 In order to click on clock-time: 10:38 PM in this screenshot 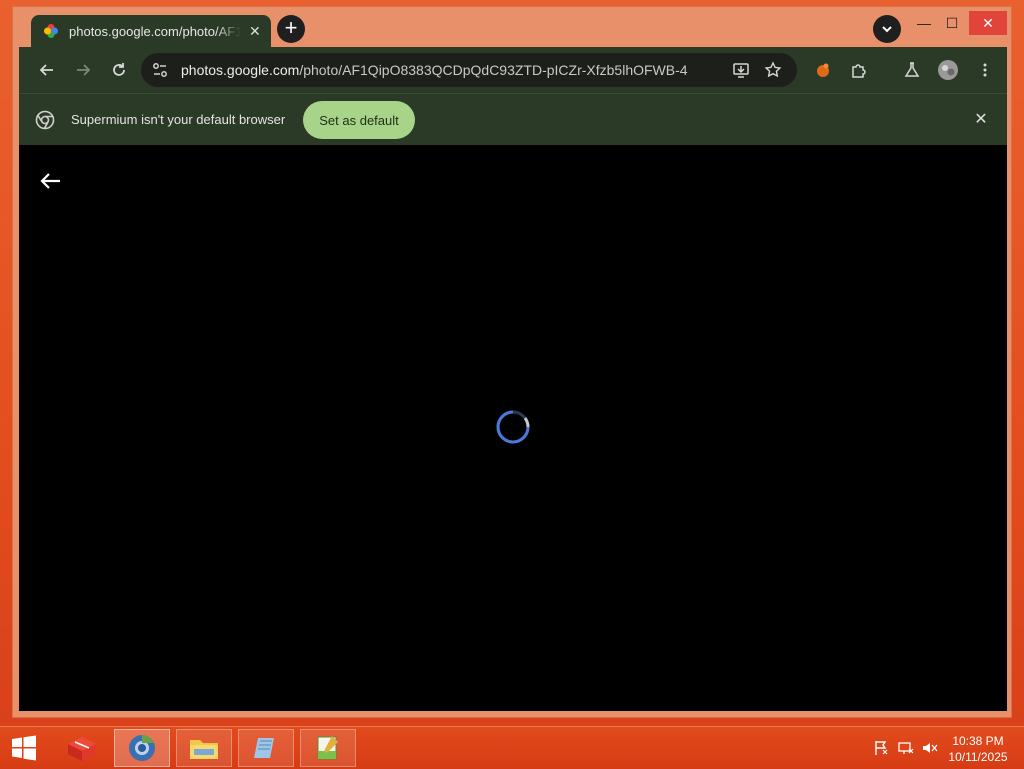, I will do `click(978, 741)`.